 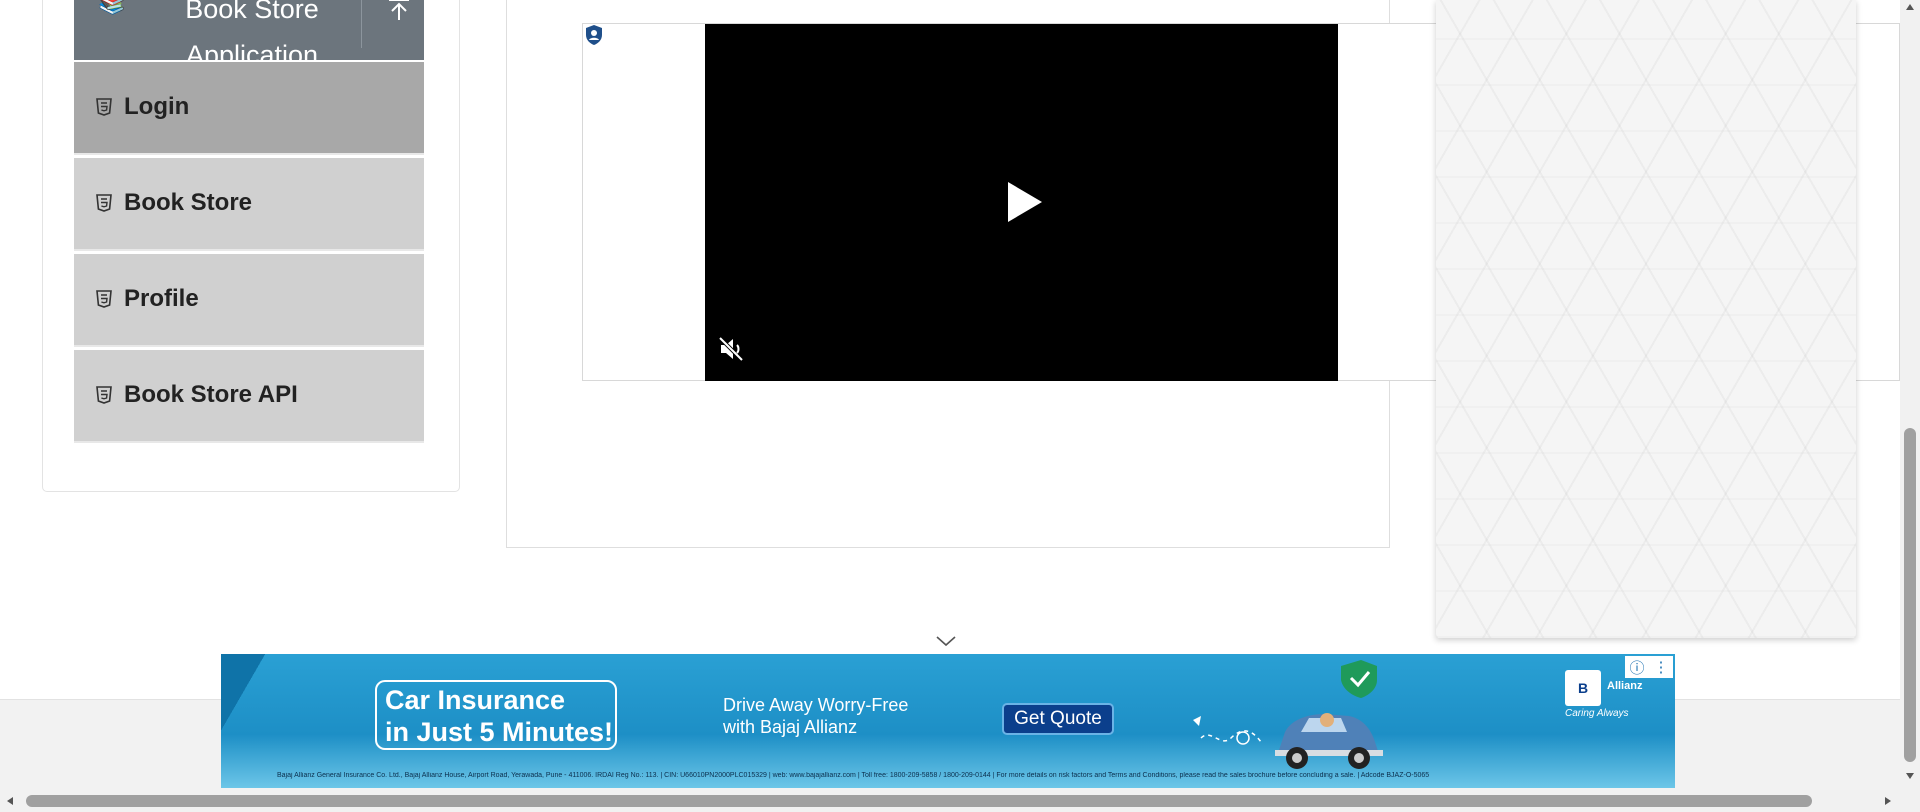 I want to click on horizontal-scroll-thumb, so click(x=919, y=801).